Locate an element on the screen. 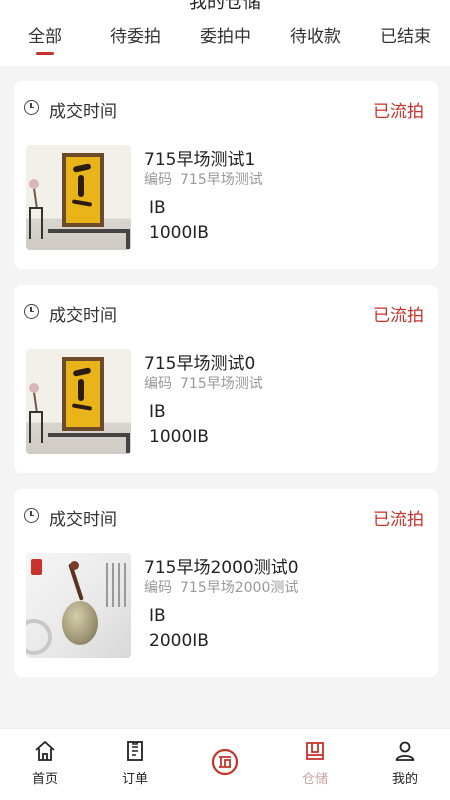 The height and width of the screenshot is (800, 450). item-code-value: 715早场2000测试 is located at coordinates (239, 588).